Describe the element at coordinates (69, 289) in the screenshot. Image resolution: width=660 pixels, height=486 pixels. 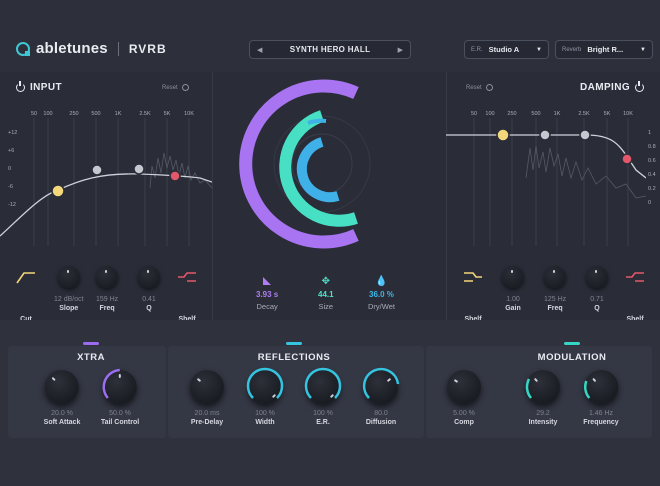
I see `input-slope-knob: 12 dB/oct Slope` at that location.